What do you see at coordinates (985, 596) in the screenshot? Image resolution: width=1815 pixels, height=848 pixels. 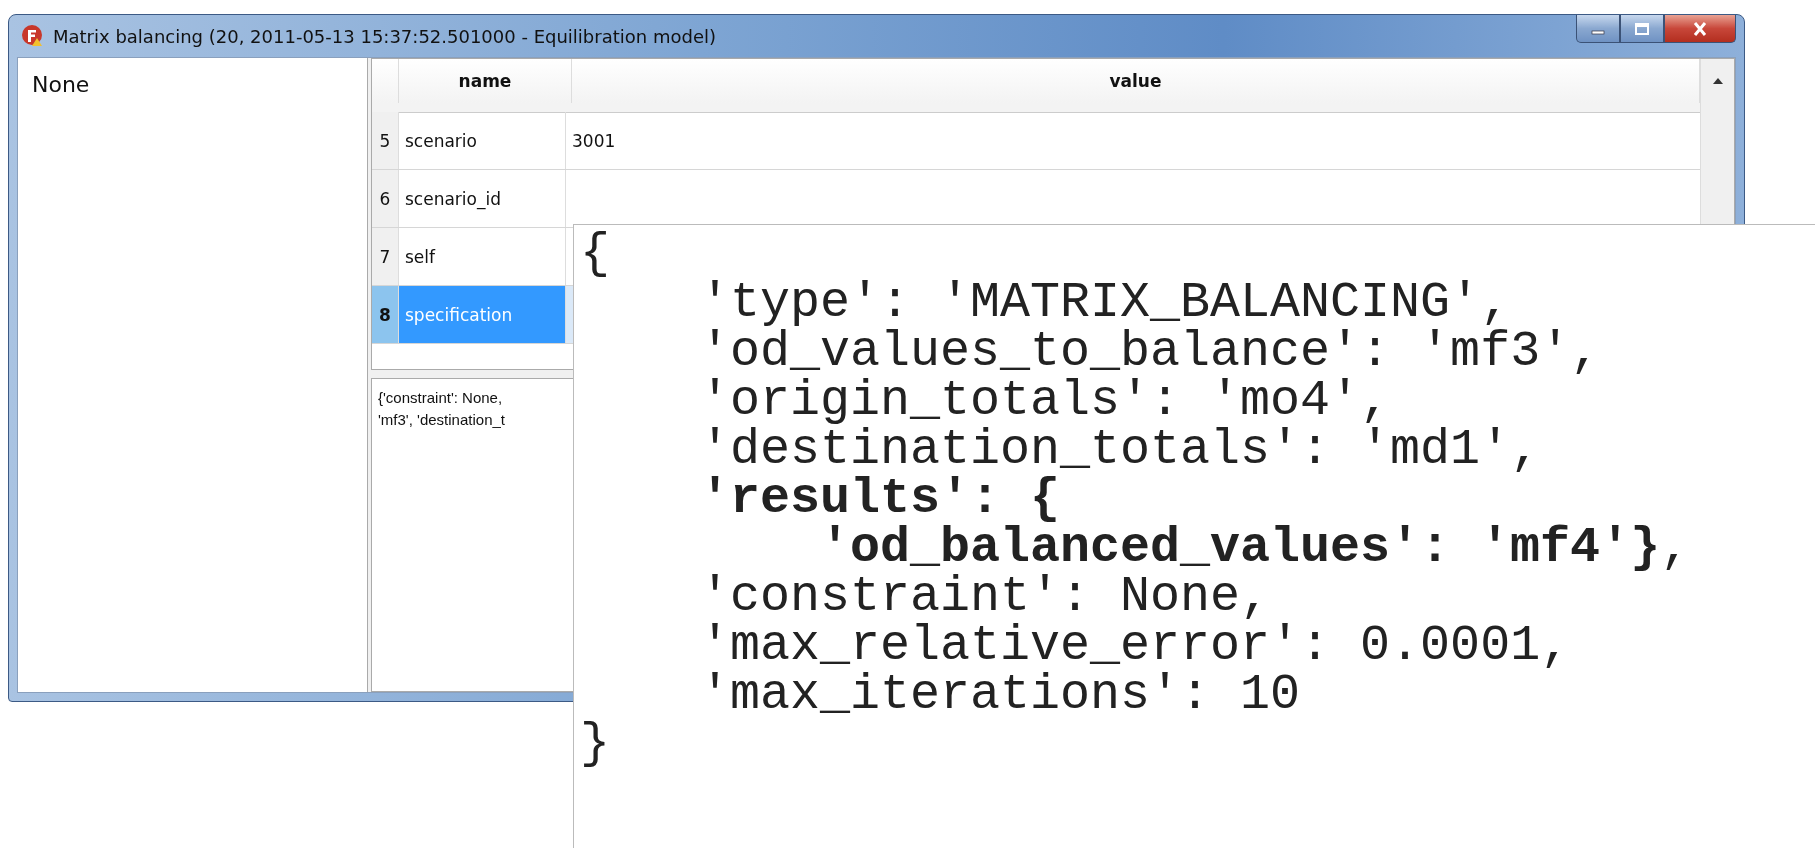 I see `code-line: 'constraint': None,` at bounding box center [985, 596].